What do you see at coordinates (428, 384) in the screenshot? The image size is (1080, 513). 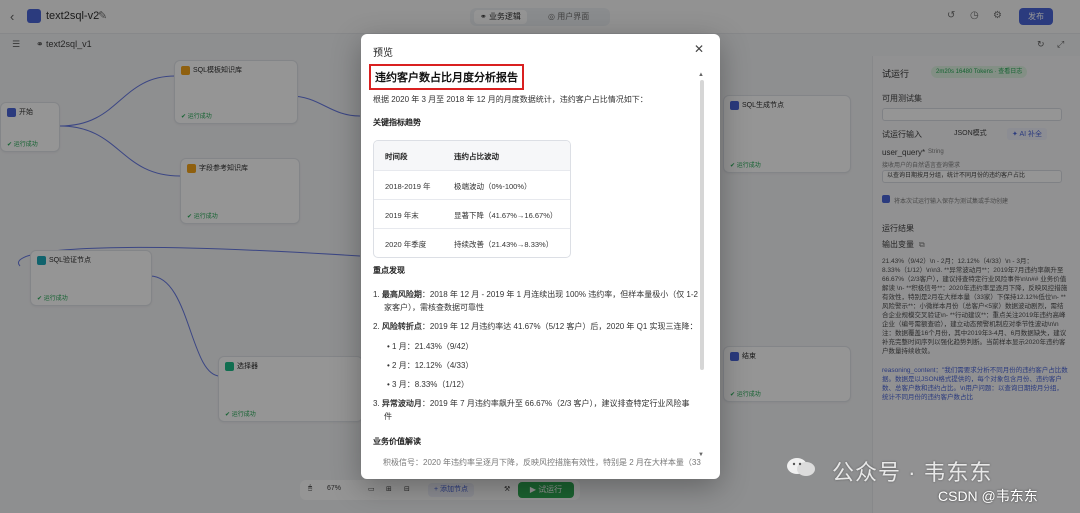 I see `list-item: • 3 月：8.33%（1/12）` at bounding box center [428, 384].